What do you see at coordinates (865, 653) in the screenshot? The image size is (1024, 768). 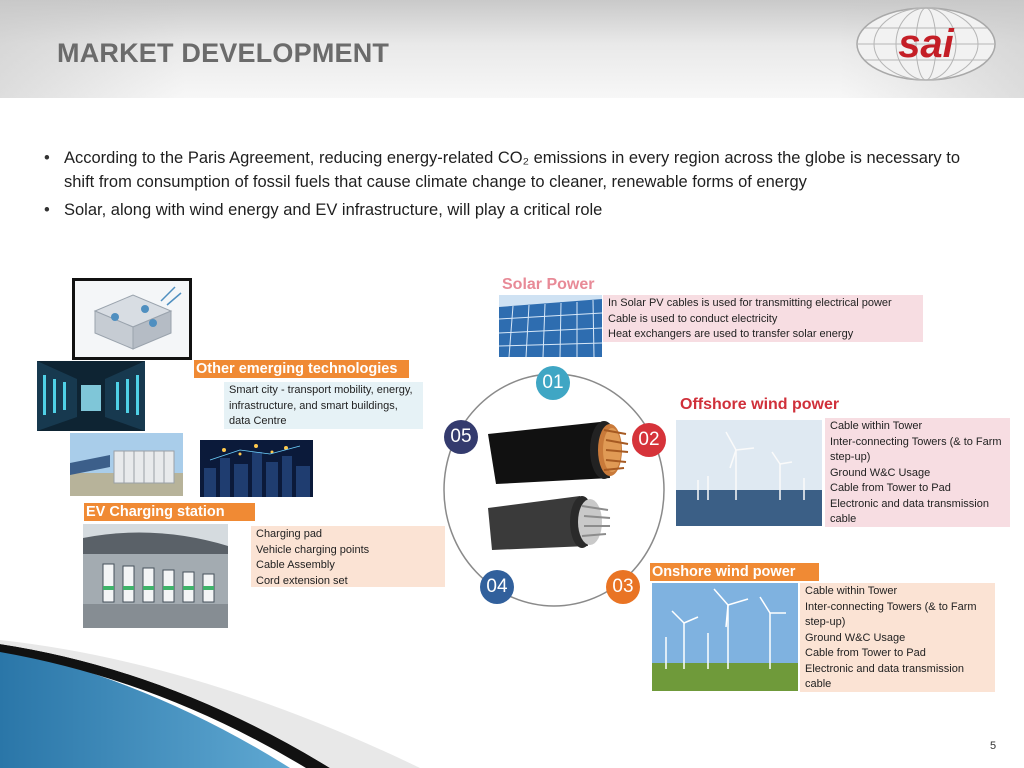 I see `onshore-line: Cable from Tower to Pad` at bounding box center [865, 653].